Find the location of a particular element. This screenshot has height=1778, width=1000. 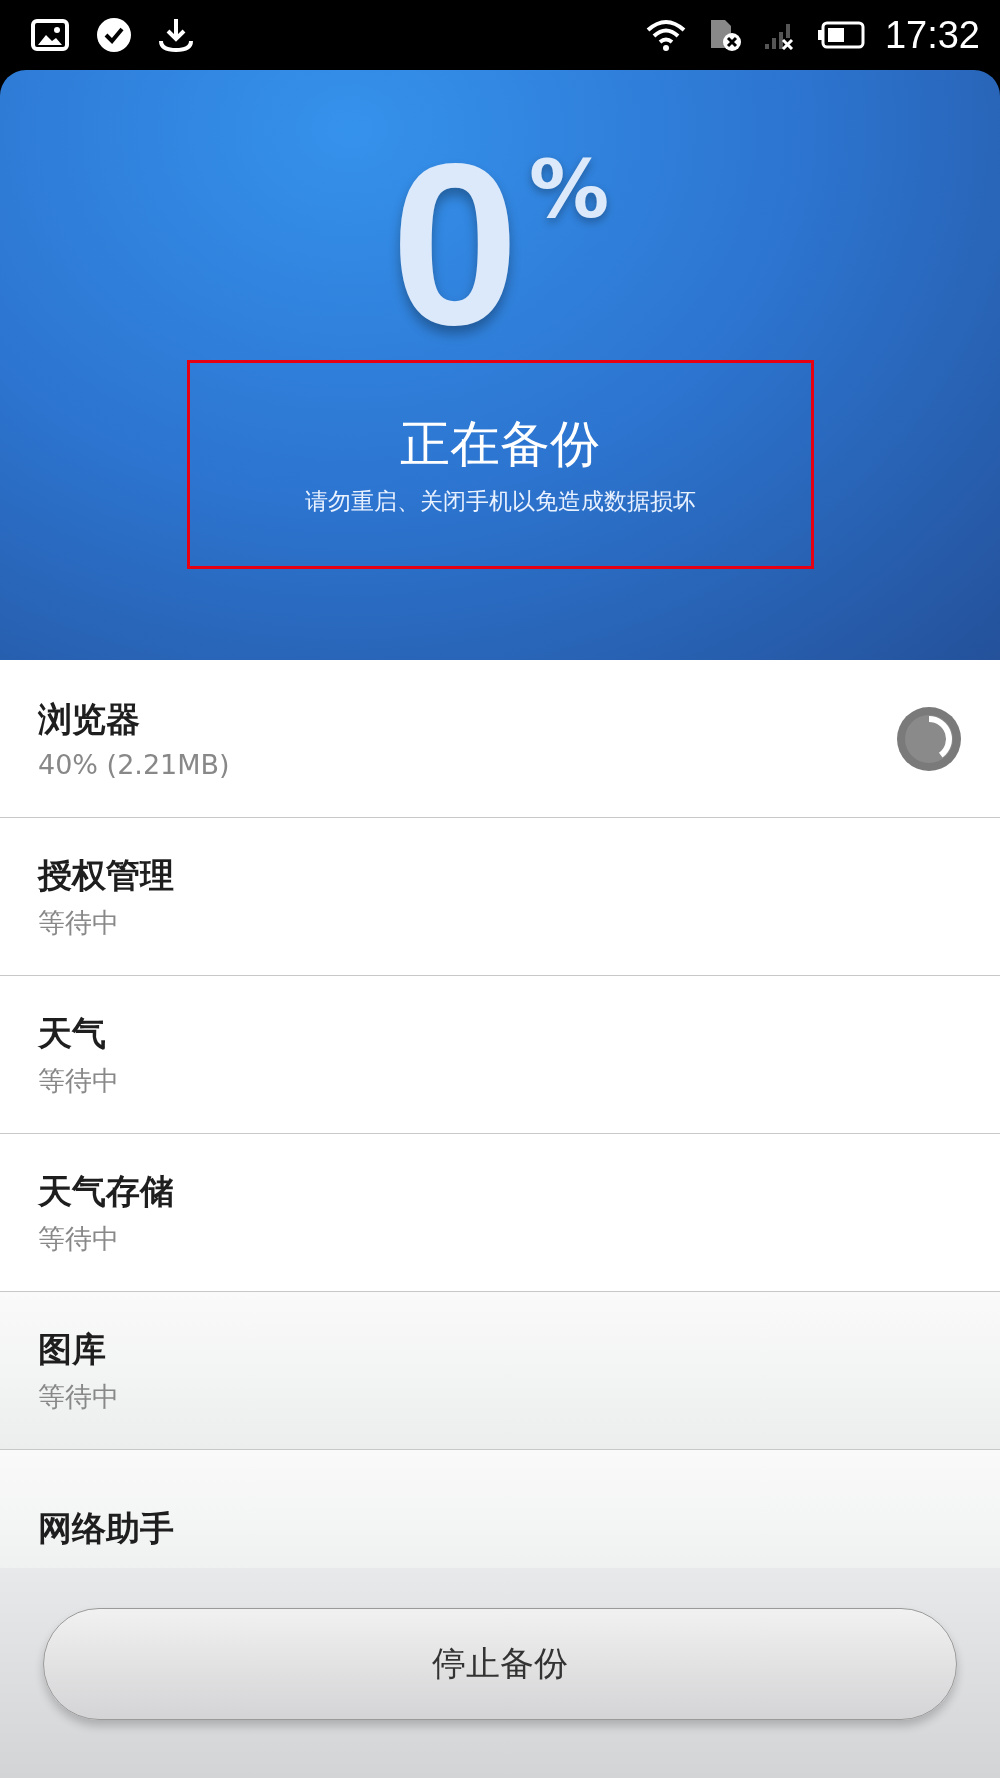

app-name: 天气 is located at coordinates (72, 1033).